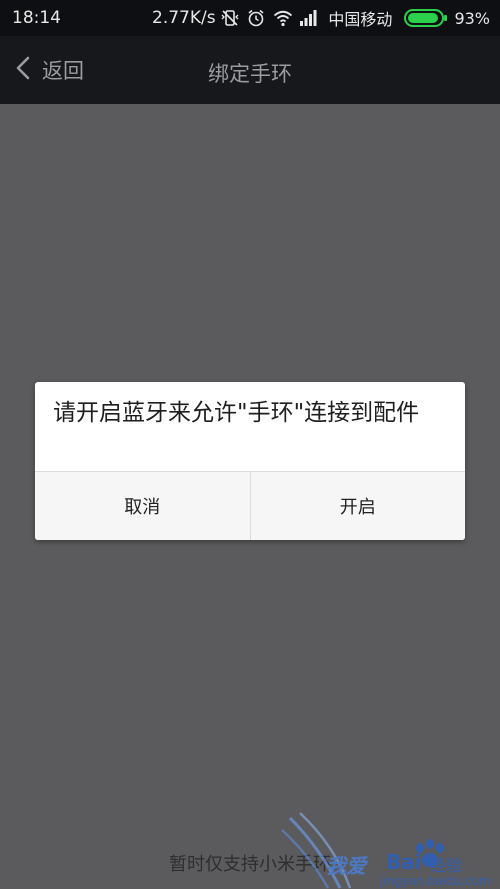 The height and width of the screenshot is (889, 500). Describe the element at coordinates (390, 848) in the screenshot. I see `baidu-jingyan-watermark: 我爱 Bai 经验 jingyan.baidu.com` at that location.